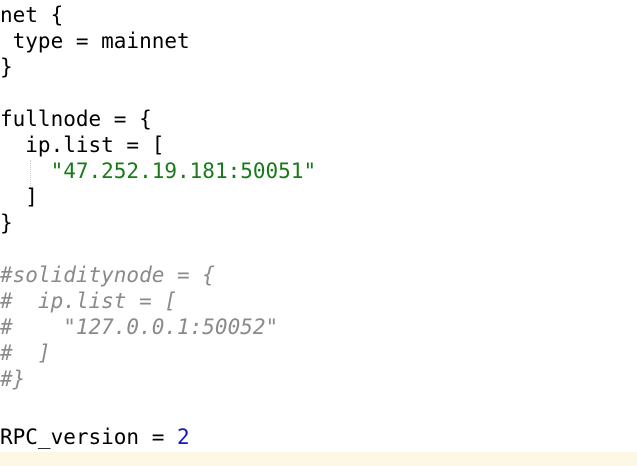 This screenshot has width=637, height=466. What do you see at coordinates (95, 41) in the screenshot?
I see `code-line: type = mainnet` at bounding box center [95, 41].